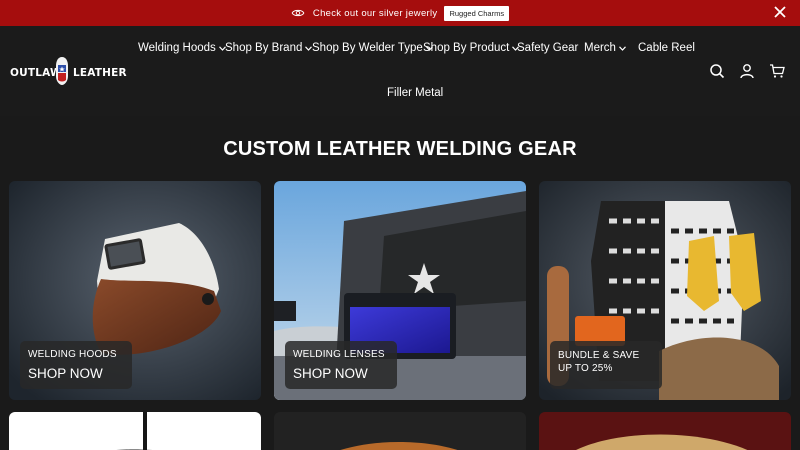 This screenshot has height=450, width=800. Describe the element at coordinates (477, 13) in the screenshot. I see `rugged-charms-button: Rugged Charms` at that location.